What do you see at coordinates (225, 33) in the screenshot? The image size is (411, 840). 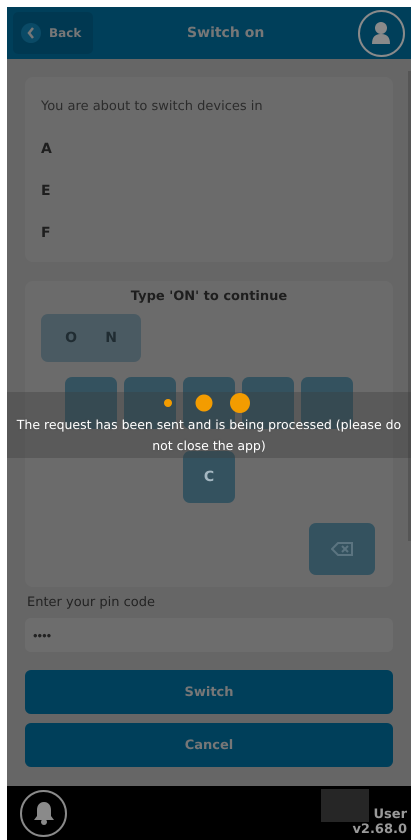 I see `screen-title: Switch on` at bounding box center [225, 33].